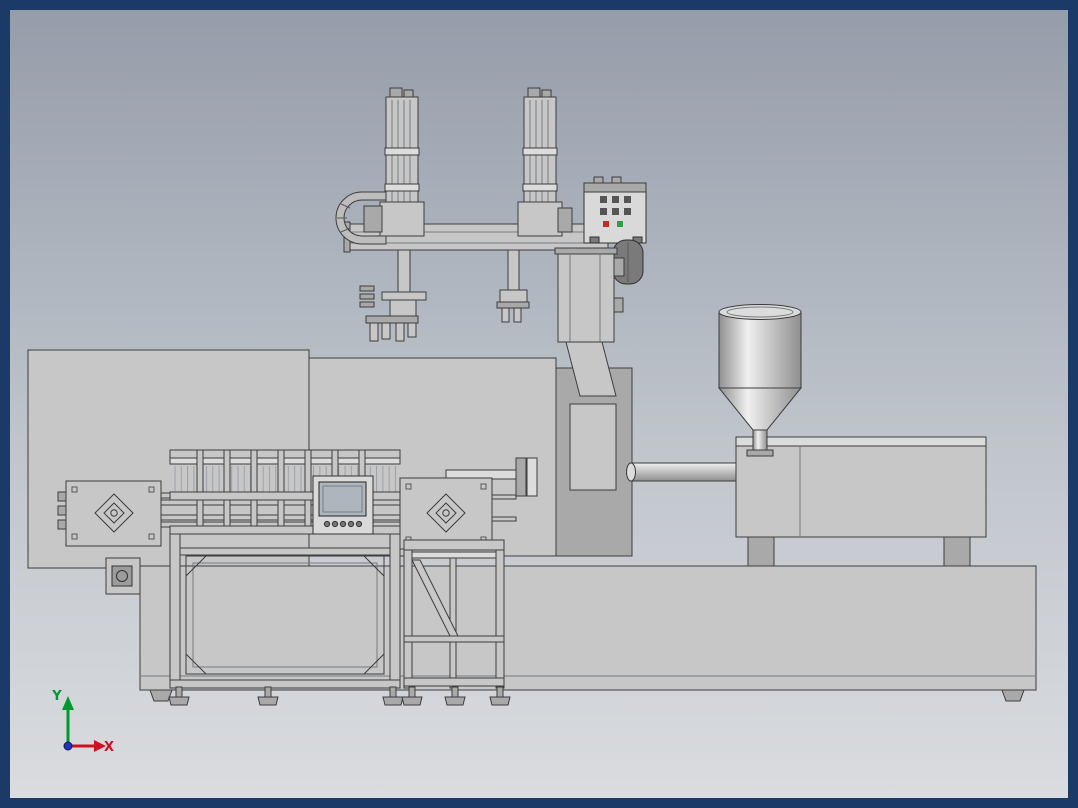 This screenshot has width=1078, height=808. I want to click on indicator-red, so click(606, 224).